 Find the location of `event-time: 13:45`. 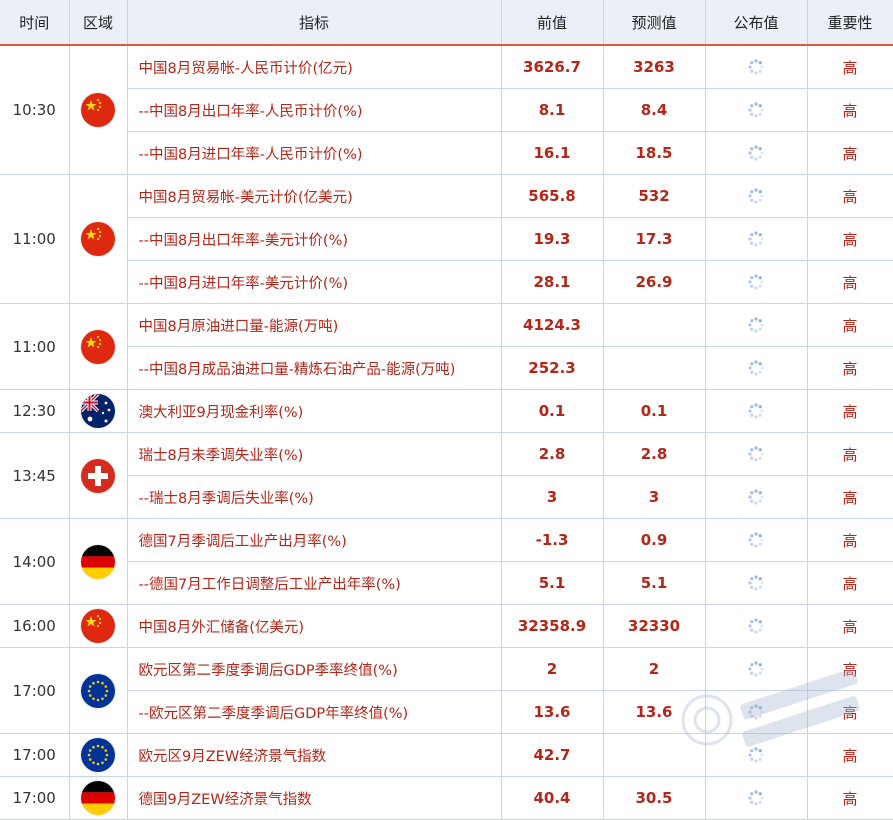

event-time: 13:45 is located at coordinates (35, 475).